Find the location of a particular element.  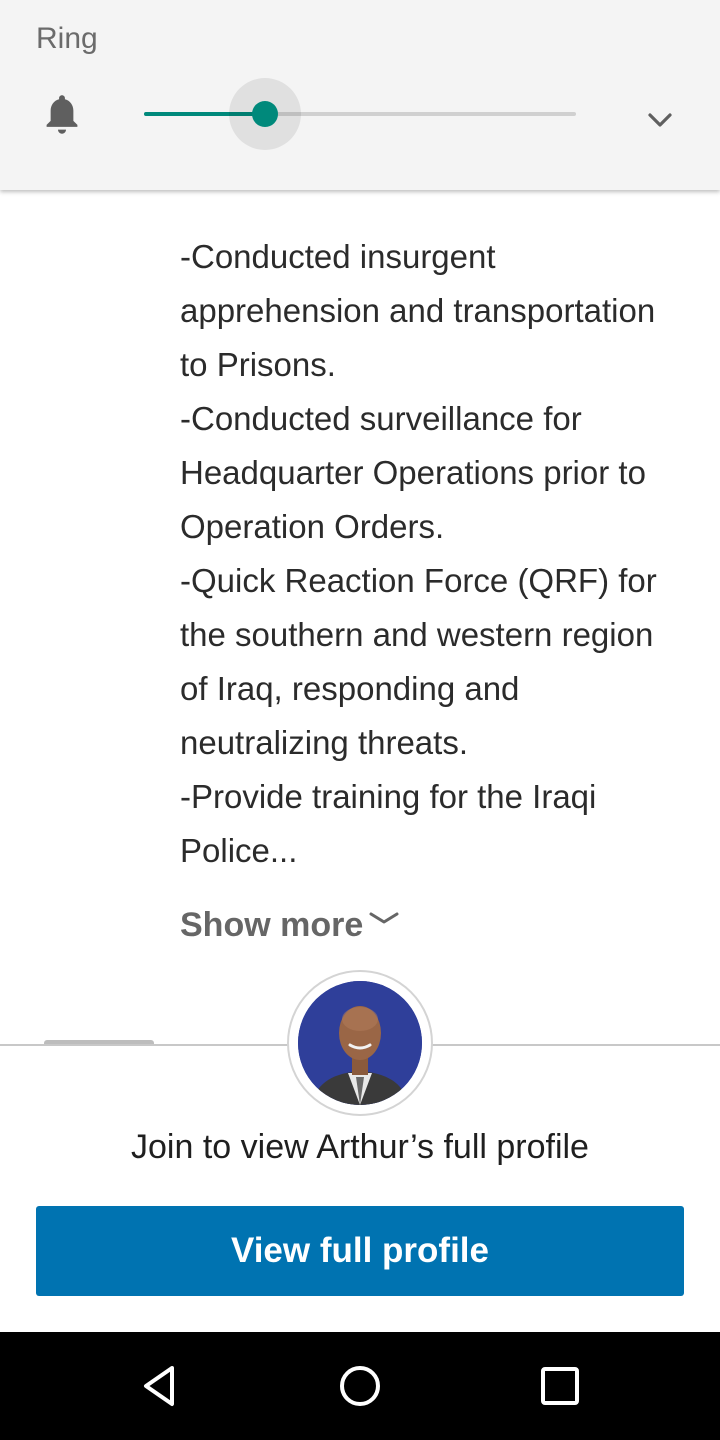

home-icon is located at coordinates (360, 1386).